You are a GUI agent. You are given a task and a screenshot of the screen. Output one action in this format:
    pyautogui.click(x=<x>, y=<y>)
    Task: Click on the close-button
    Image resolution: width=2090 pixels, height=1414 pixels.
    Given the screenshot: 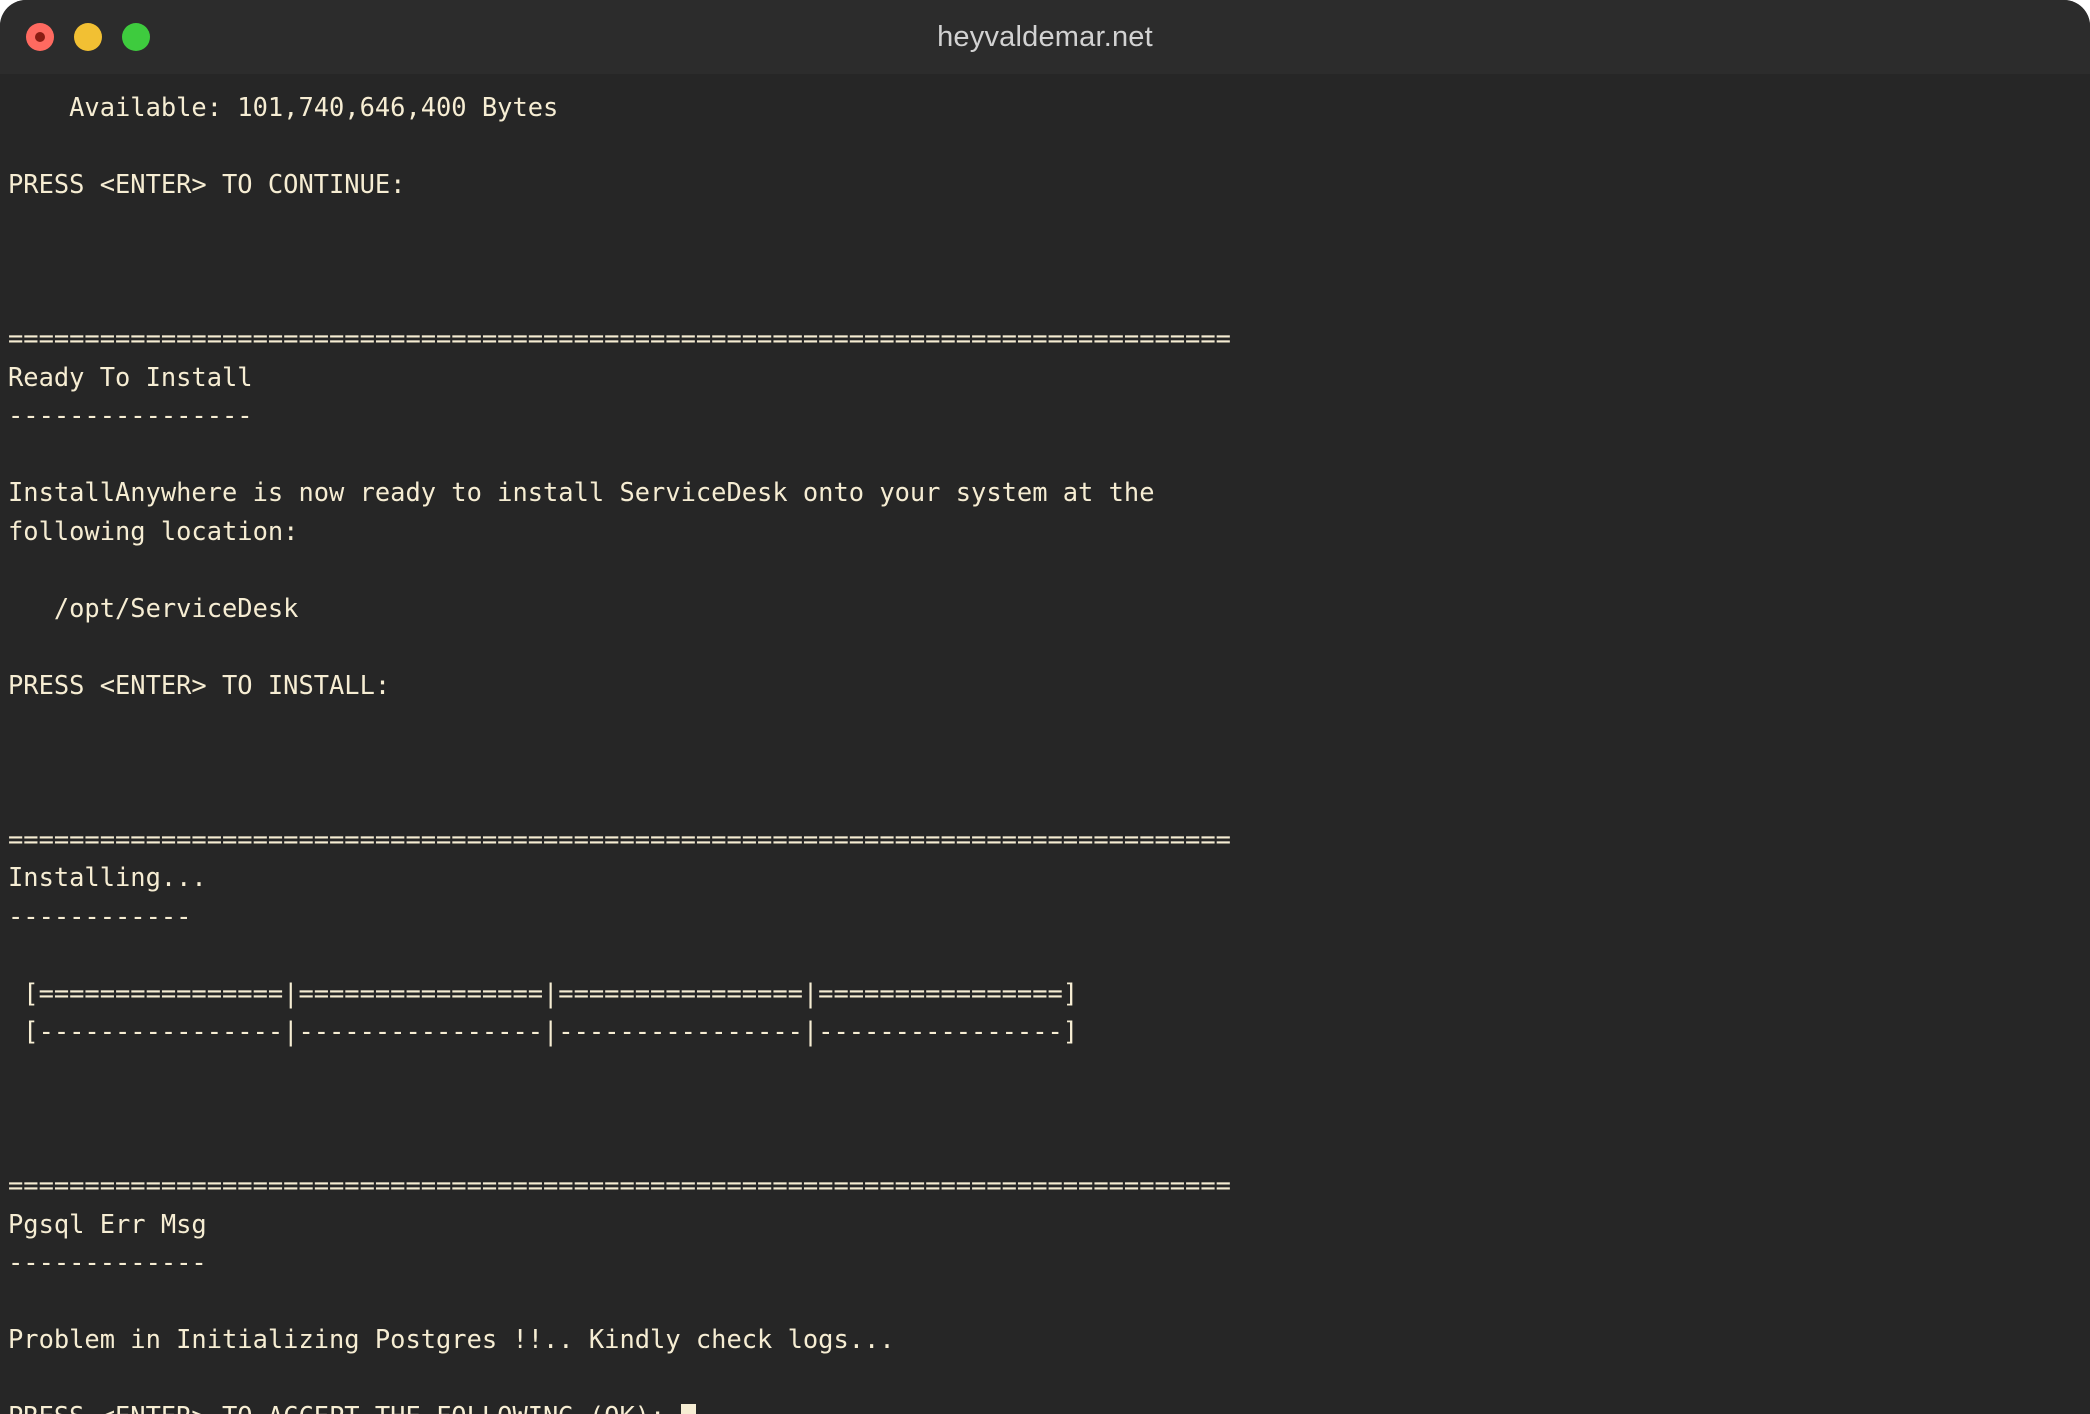 What is the action you would take?
    pyautogui.click(x=40, y=37)
    